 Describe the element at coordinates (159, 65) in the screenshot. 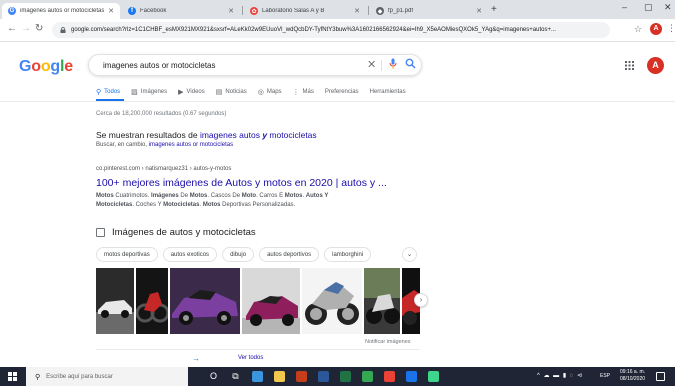

I see `search-query: imagenes autos or motocicletas` at that location.